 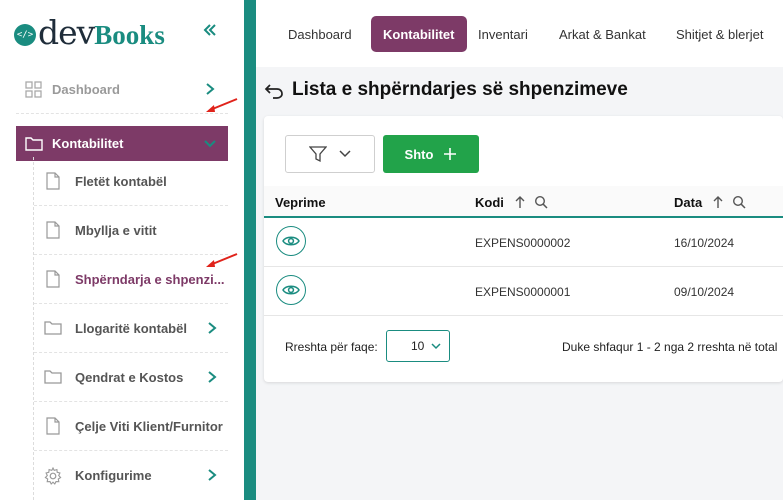 What do you see at coordinates (86, 89) in the screenshot?
I see `sidebar-item-label: Dashboard` at bounding box center [86, 89].